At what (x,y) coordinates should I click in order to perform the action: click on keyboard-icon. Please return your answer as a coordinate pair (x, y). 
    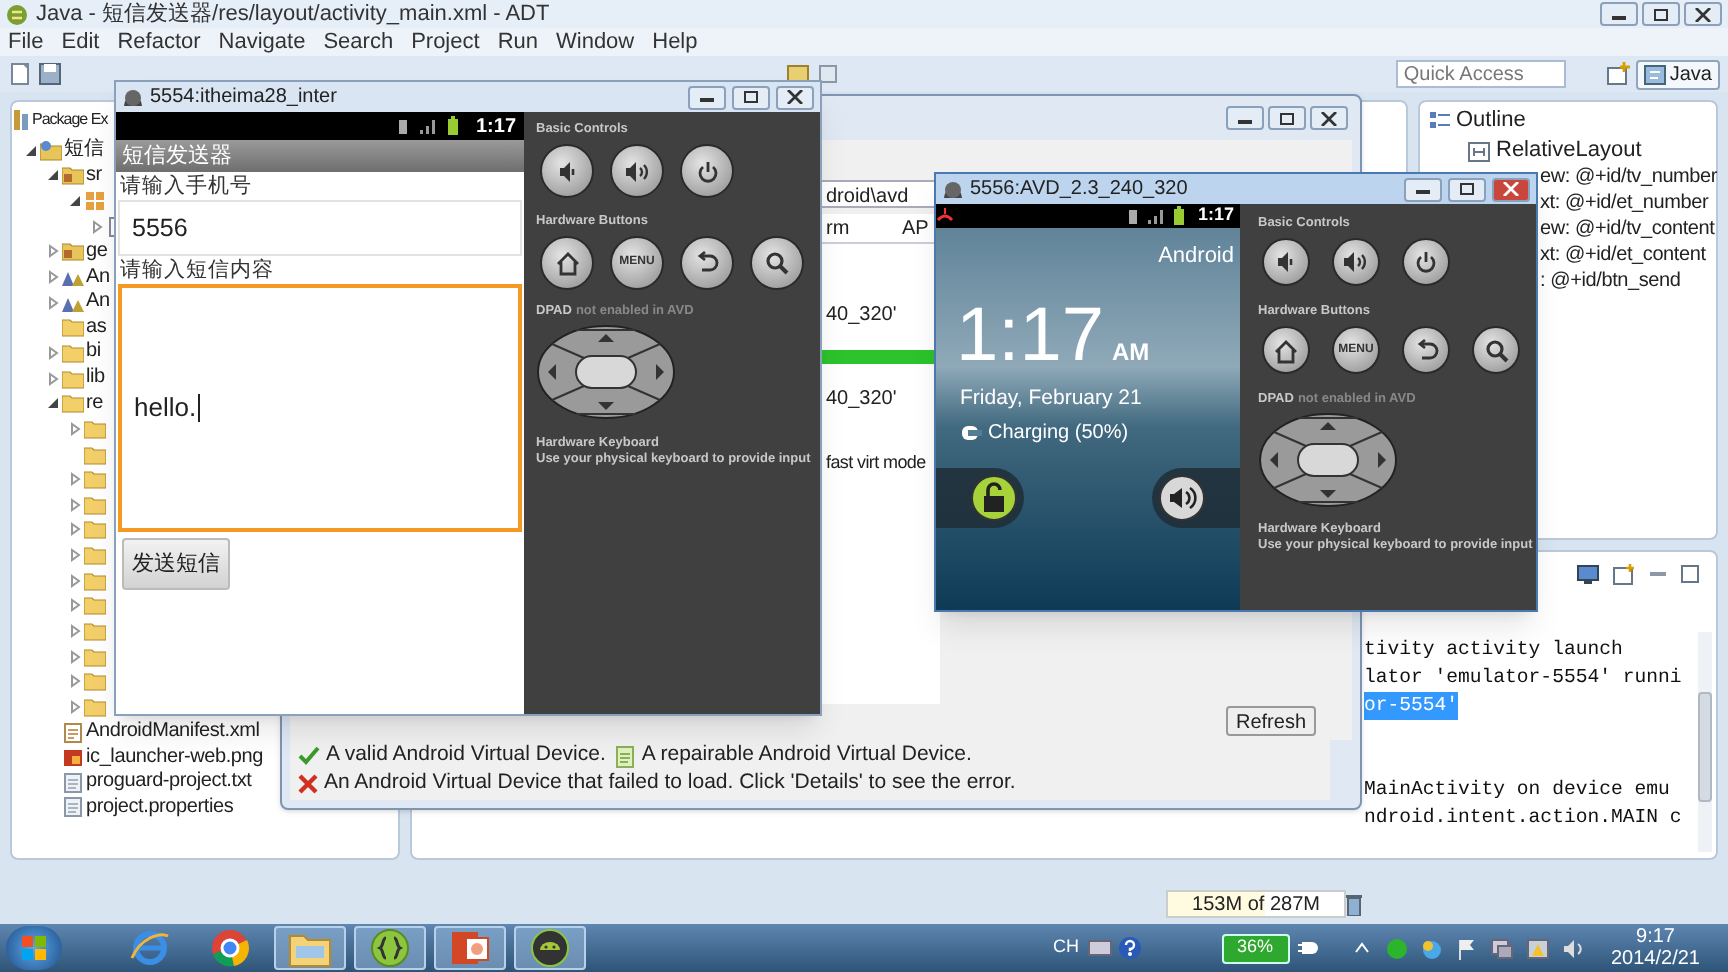
    Looking at the image, I should click on (1099, 948).